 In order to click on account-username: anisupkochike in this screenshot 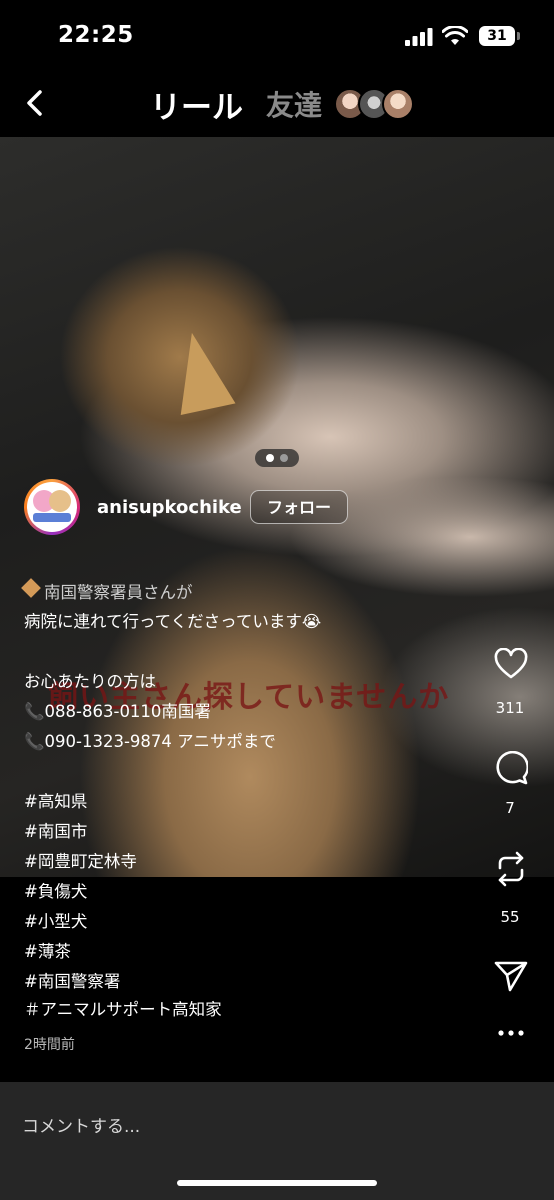, I will do `click(169, 507)`.